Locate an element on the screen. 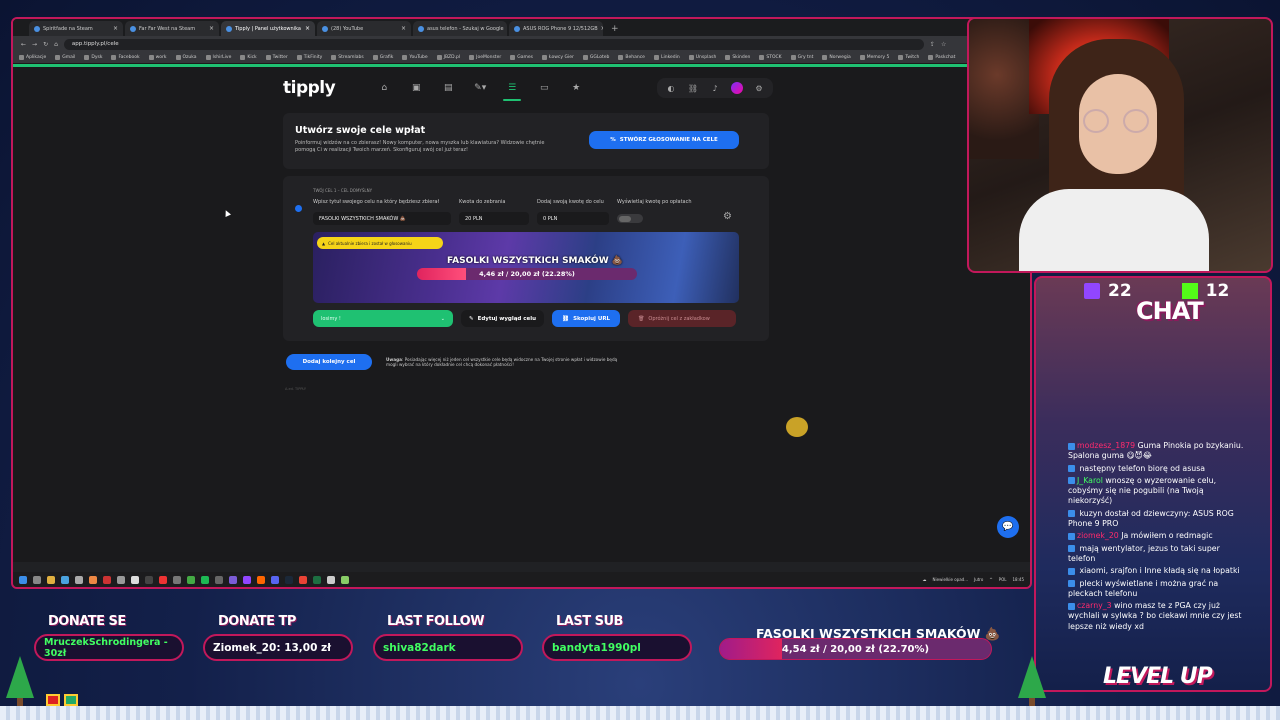 This screenshot has height=720, width=1280. bookmark-item: JBZD.pl is located at coordinates (448, 57).